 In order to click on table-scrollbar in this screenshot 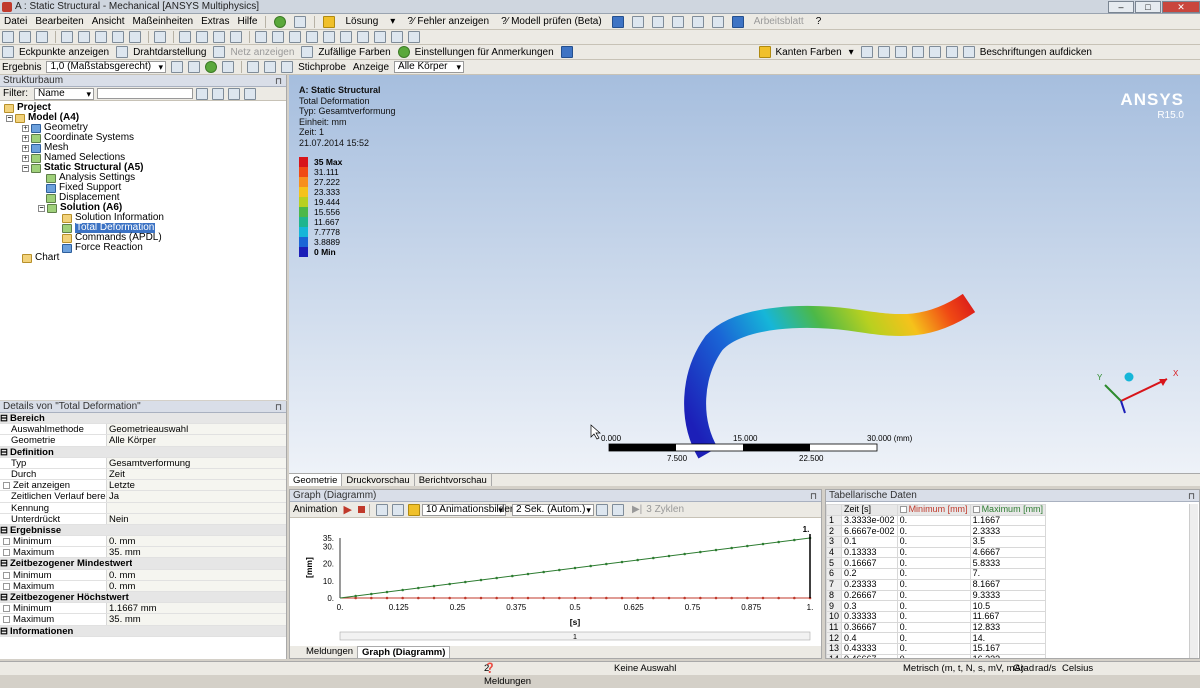, I will do `click(1193, 581)`.